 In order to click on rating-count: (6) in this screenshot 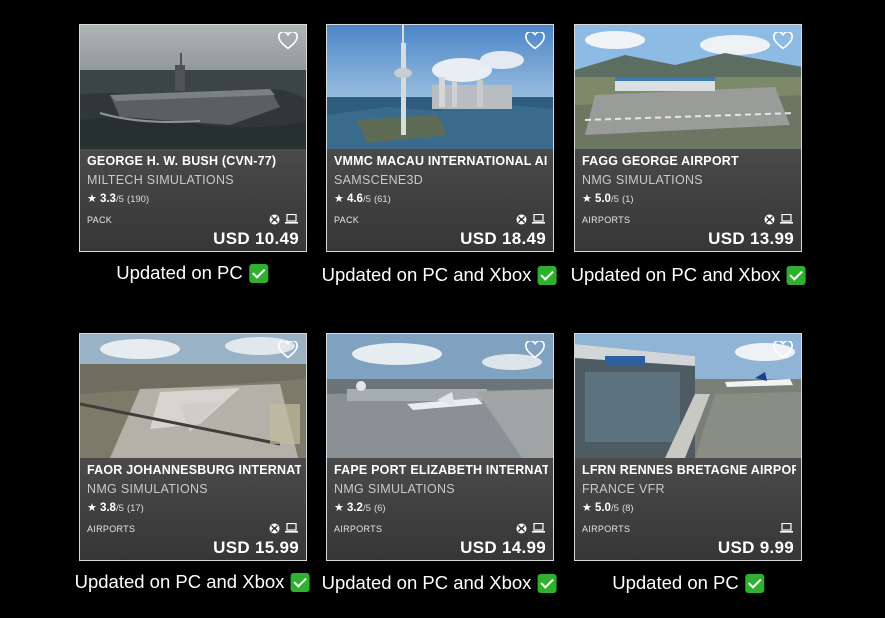, I will do `click(379, 508)`.